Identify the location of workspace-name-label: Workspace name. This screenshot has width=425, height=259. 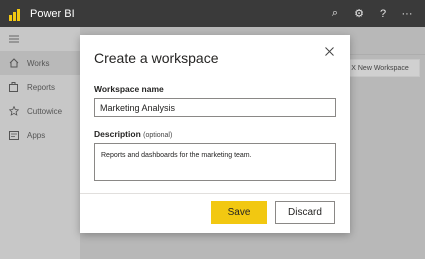
(129, 89).